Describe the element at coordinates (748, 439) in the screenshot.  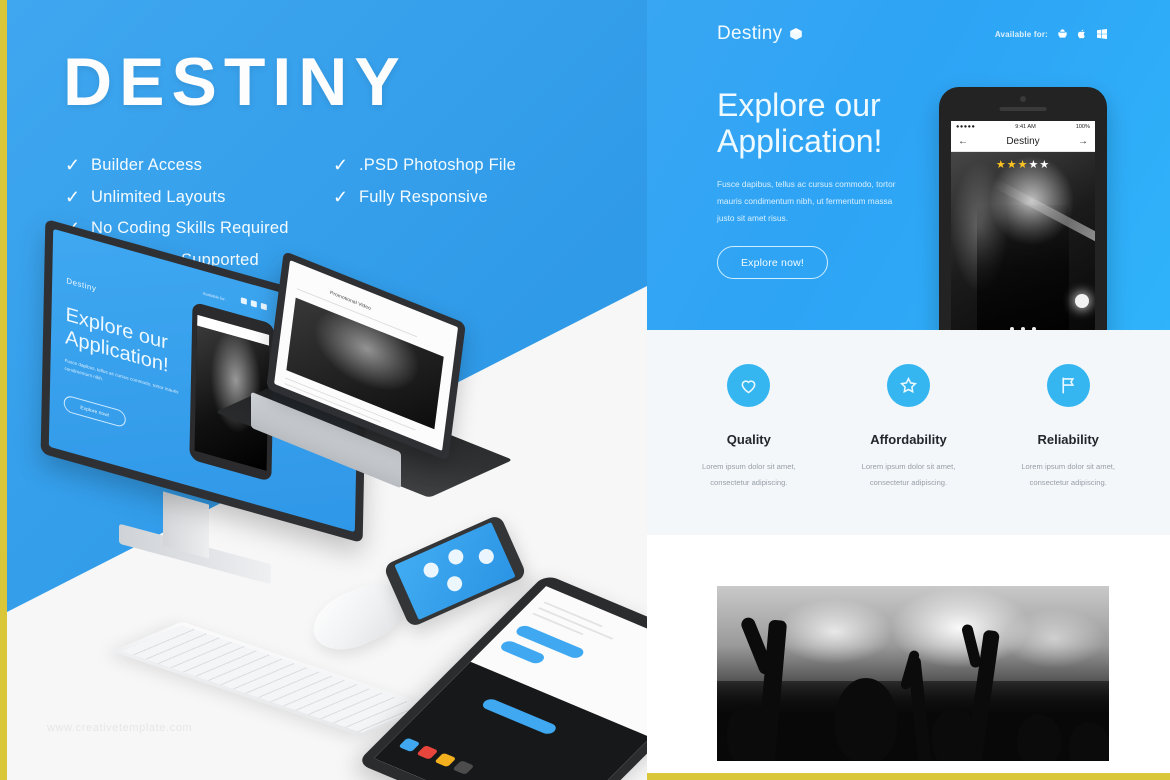
I see `feature-title: Quality` at that location.